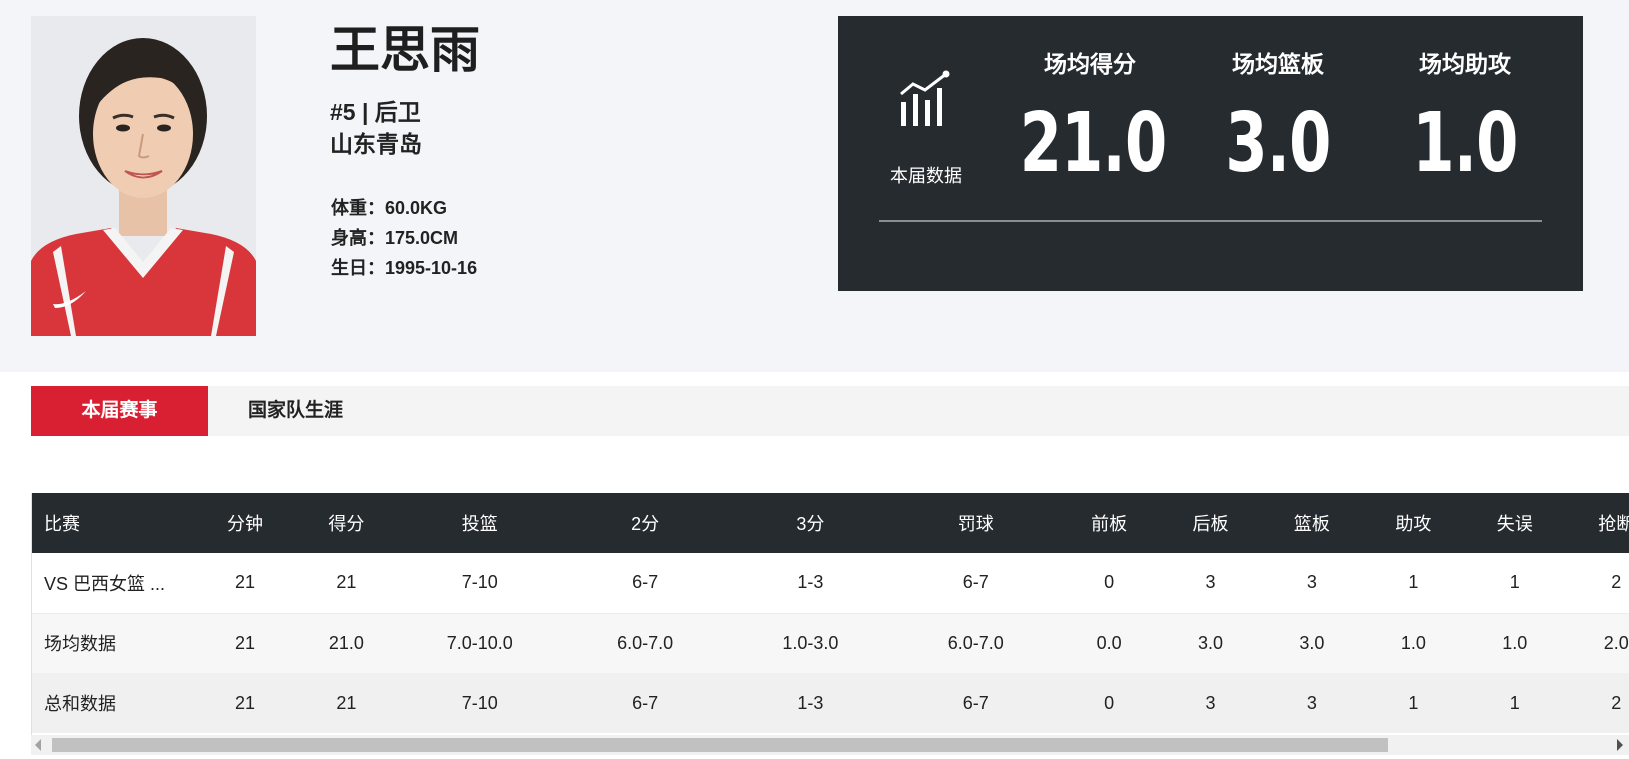  Describe the element at coordinates (375, 112) in the screenshot. I see `player-number-position: #5 | 后卫` at that location.